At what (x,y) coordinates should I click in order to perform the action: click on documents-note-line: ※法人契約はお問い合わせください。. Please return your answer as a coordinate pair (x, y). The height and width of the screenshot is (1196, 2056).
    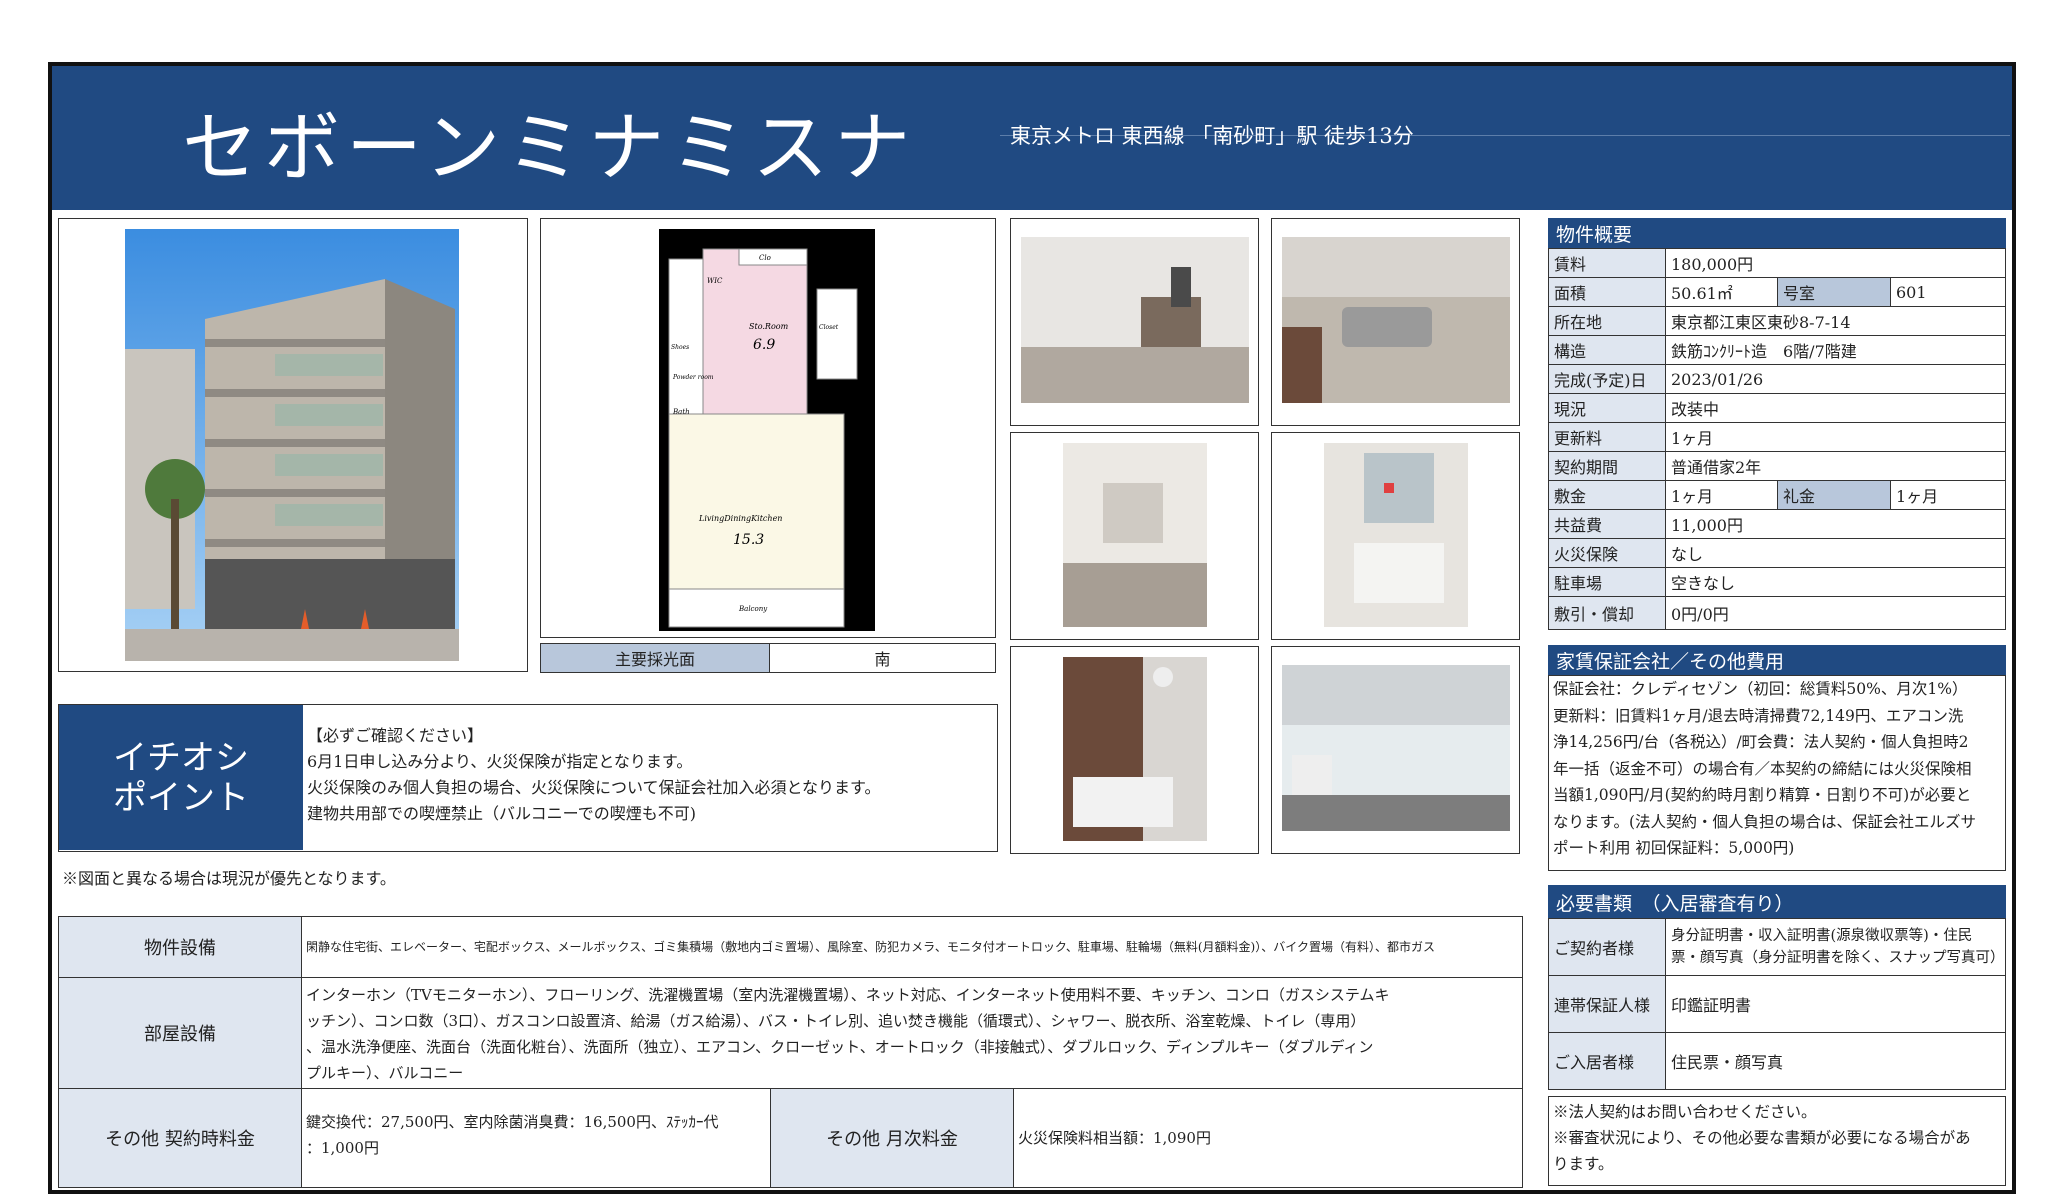
    Looking at the image, I should click on (1685, 1112).